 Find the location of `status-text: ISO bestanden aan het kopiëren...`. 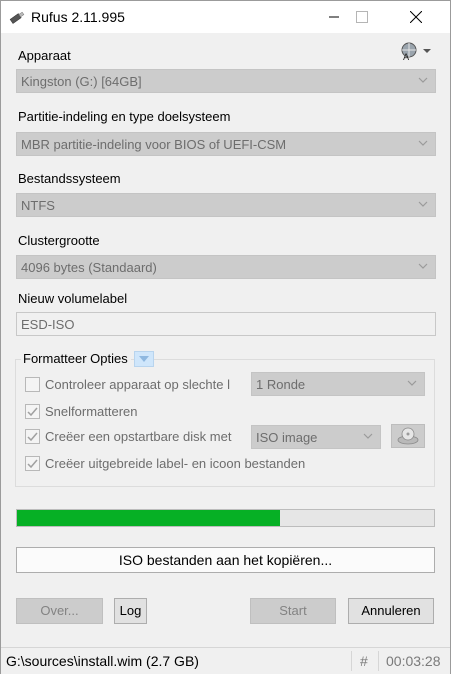

status-text: ISO bestanden aan het kopiëren... is located at coordinates (225, 560).